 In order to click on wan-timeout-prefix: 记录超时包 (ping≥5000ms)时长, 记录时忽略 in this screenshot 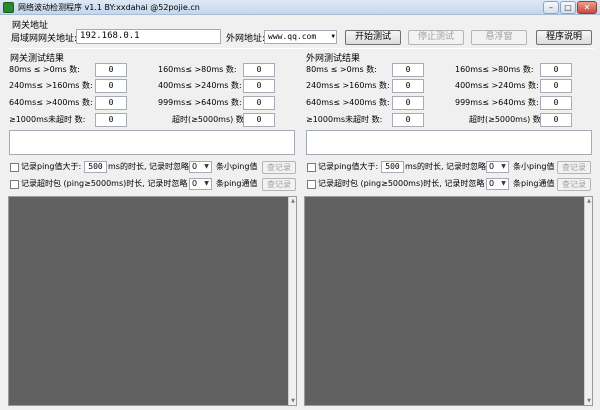, I will do `click(401, 183)`.